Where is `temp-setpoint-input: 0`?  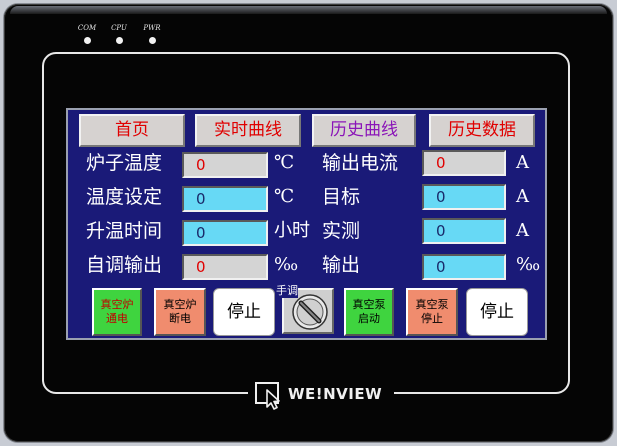 temp-setpoint-input: 0 is located at coordinates (225, 199).